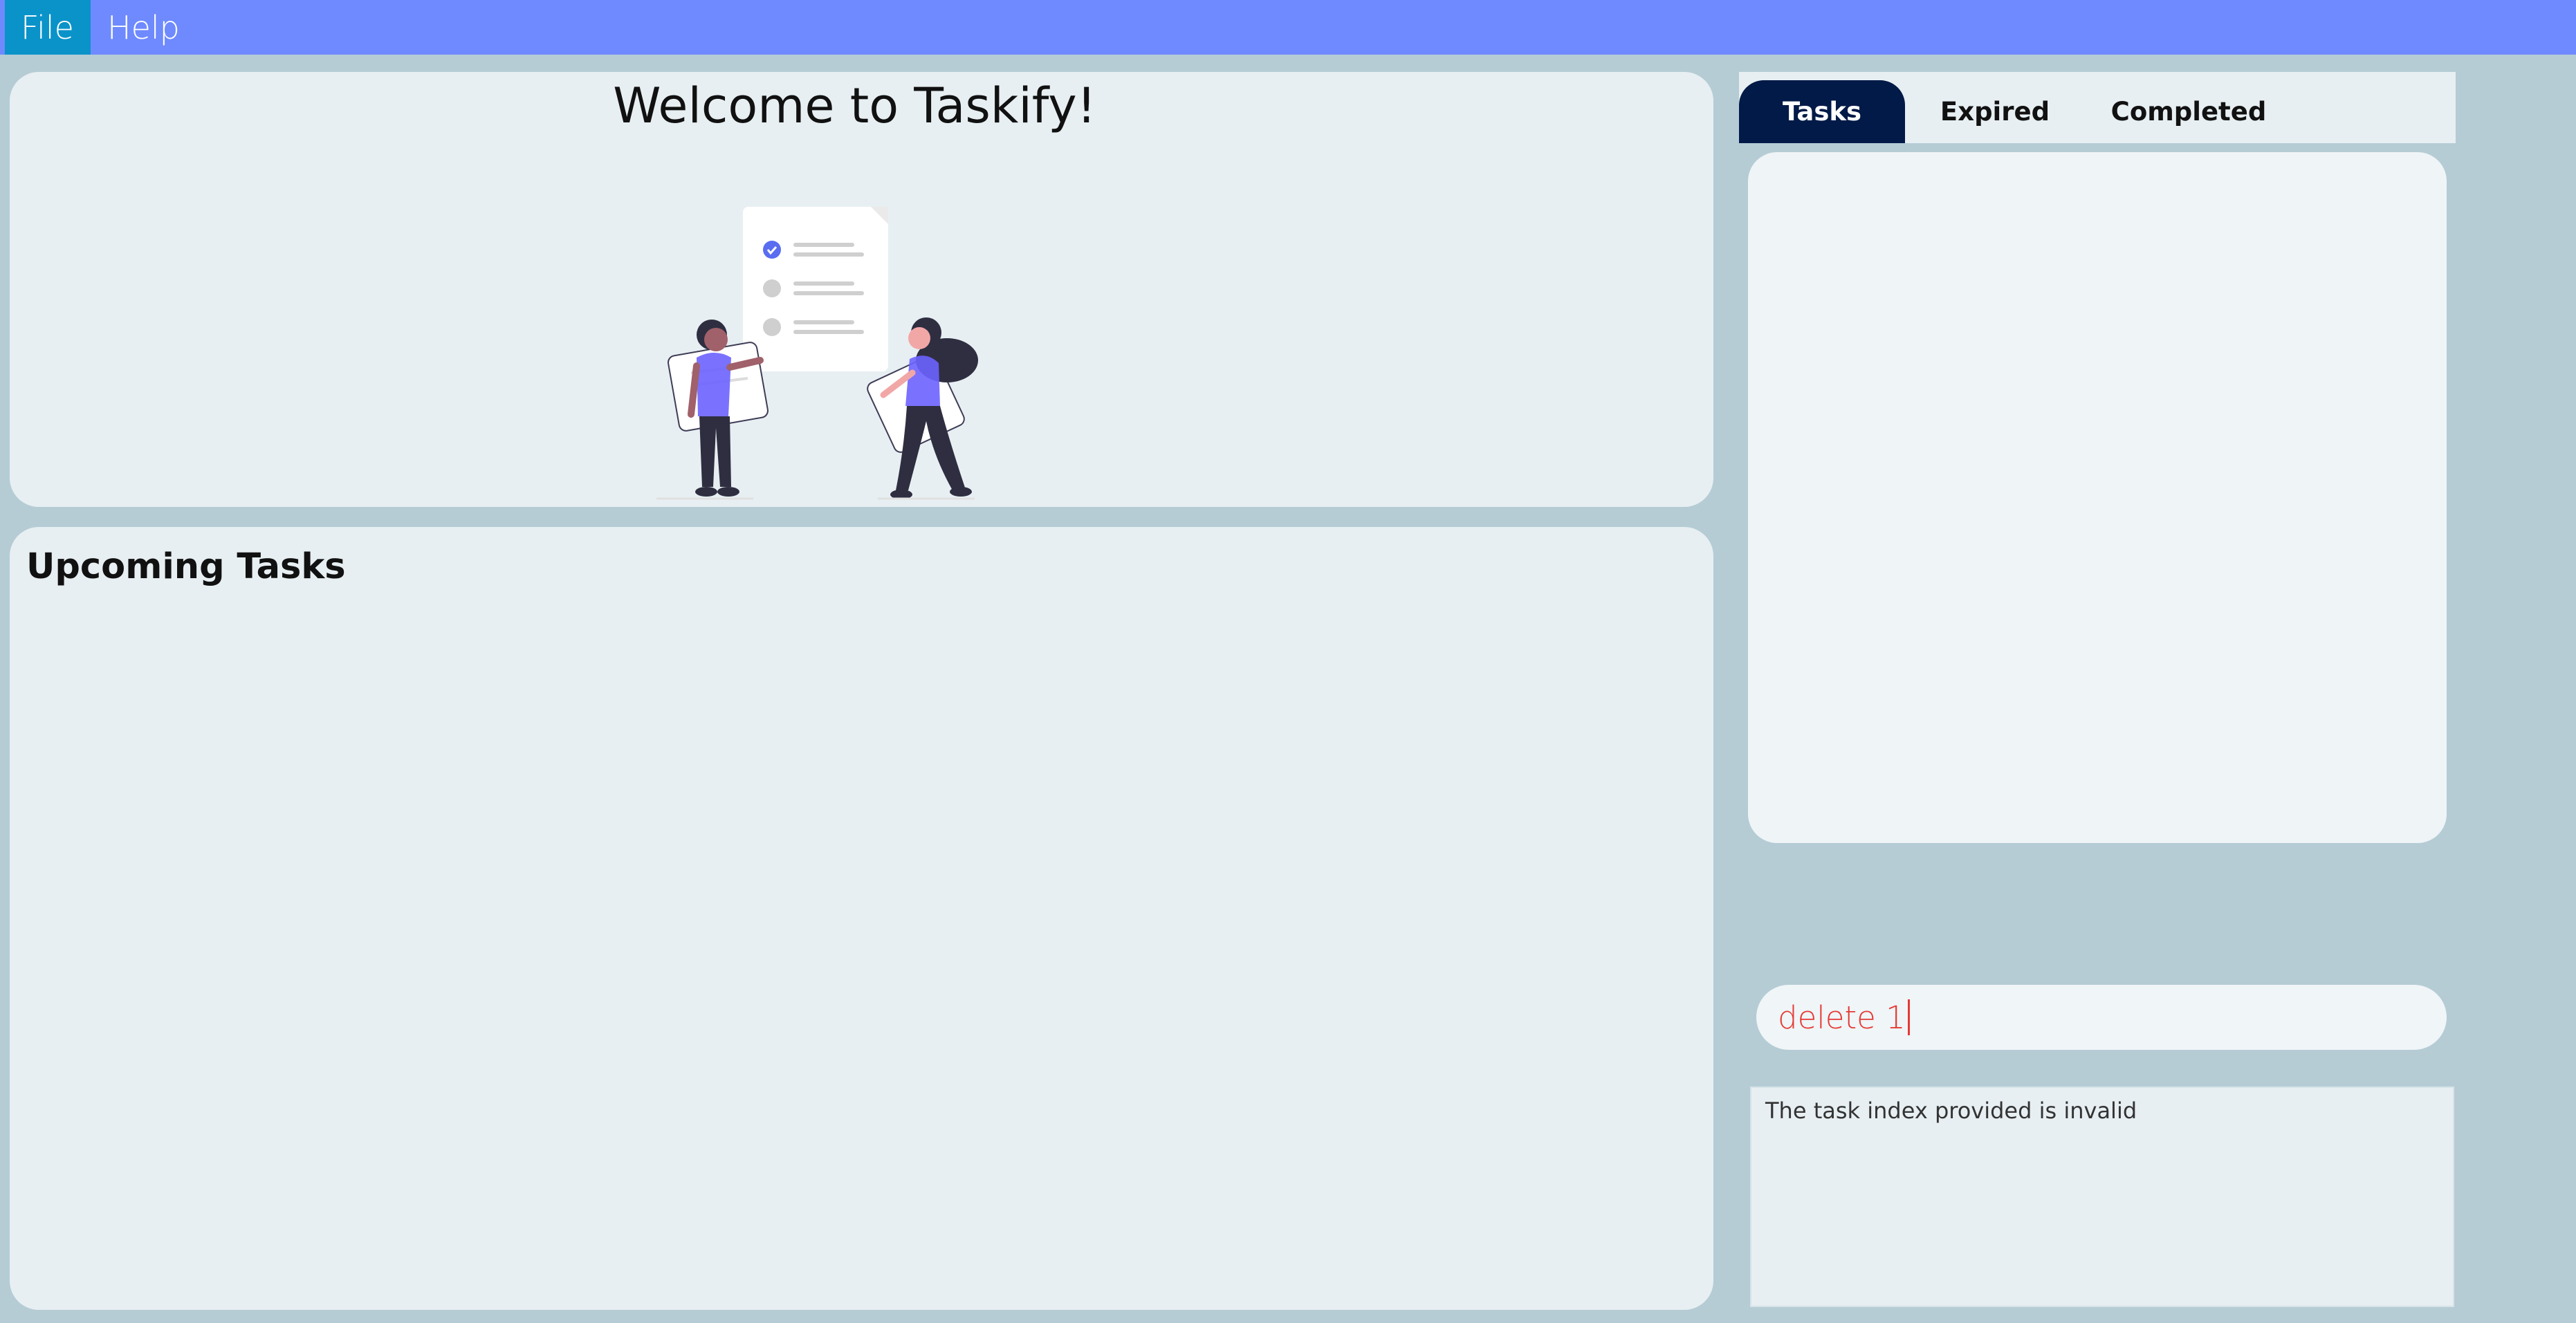 This screenshot has width=2576, height=1323. Describe the element at coordinates (186, 566) in the screenshot. I see `upcoming-tasks-title: Upcoming Tasks` at that location.